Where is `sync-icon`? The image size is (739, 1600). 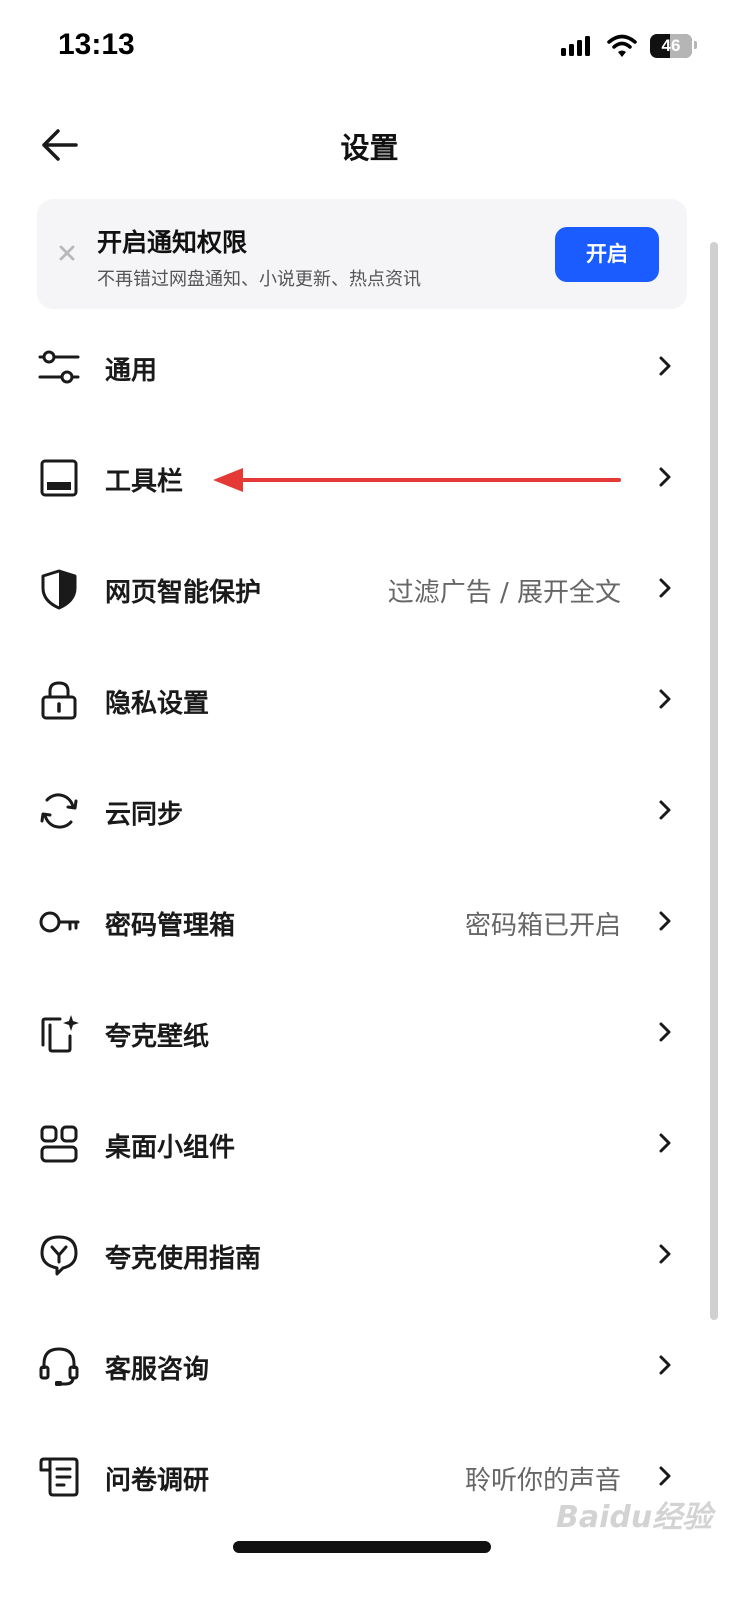 sync-icon is located at coordinates (59, 811).